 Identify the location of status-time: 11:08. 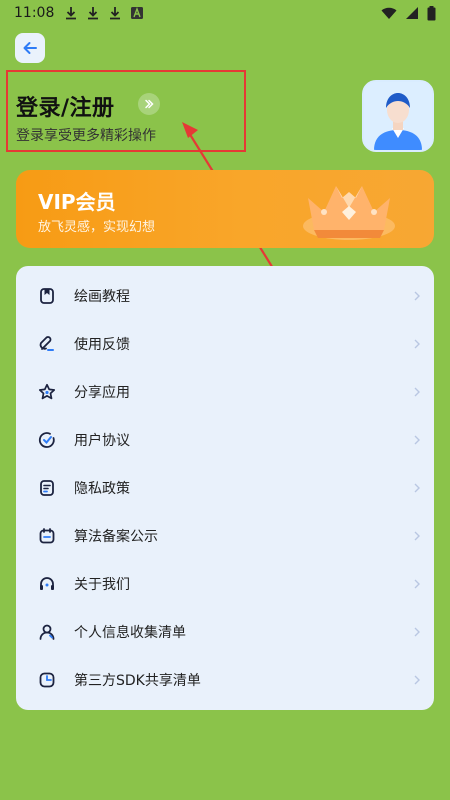
(34, 13).